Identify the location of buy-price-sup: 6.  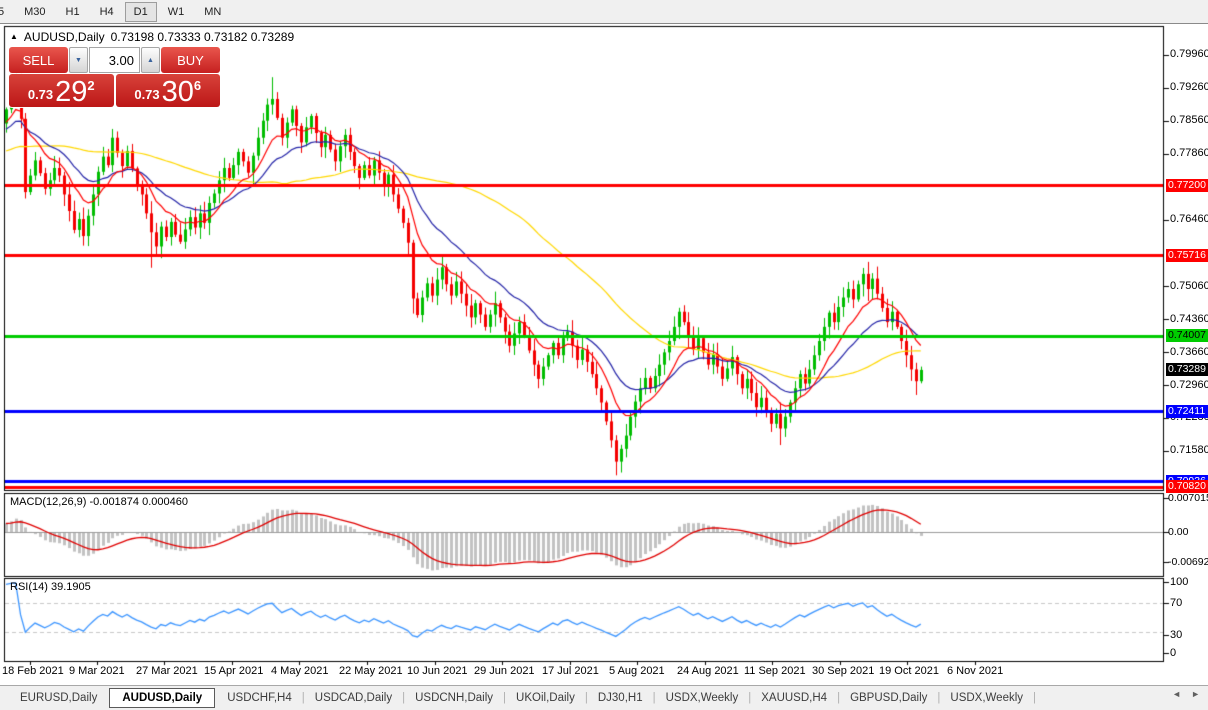
(197, 85).